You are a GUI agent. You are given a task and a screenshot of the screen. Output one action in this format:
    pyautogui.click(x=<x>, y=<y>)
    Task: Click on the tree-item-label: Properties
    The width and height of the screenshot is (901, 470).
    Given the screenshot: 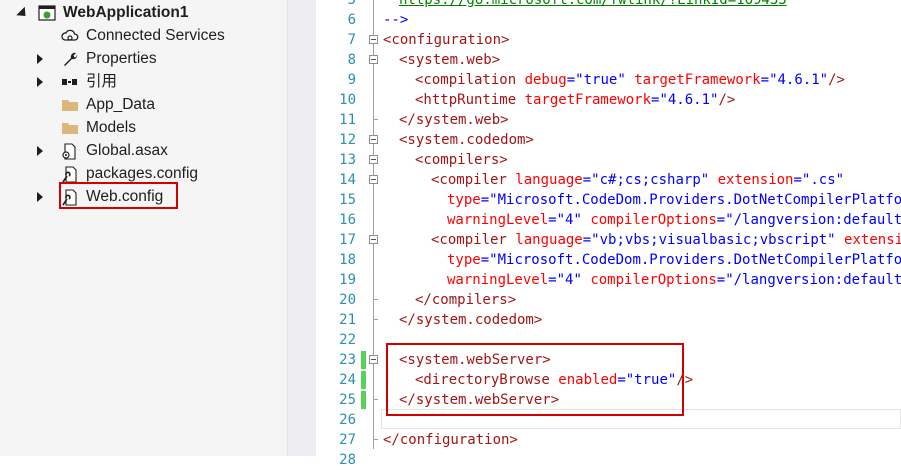 What is the action you would take?
    pyautogui.click(x=121, y=58)
    